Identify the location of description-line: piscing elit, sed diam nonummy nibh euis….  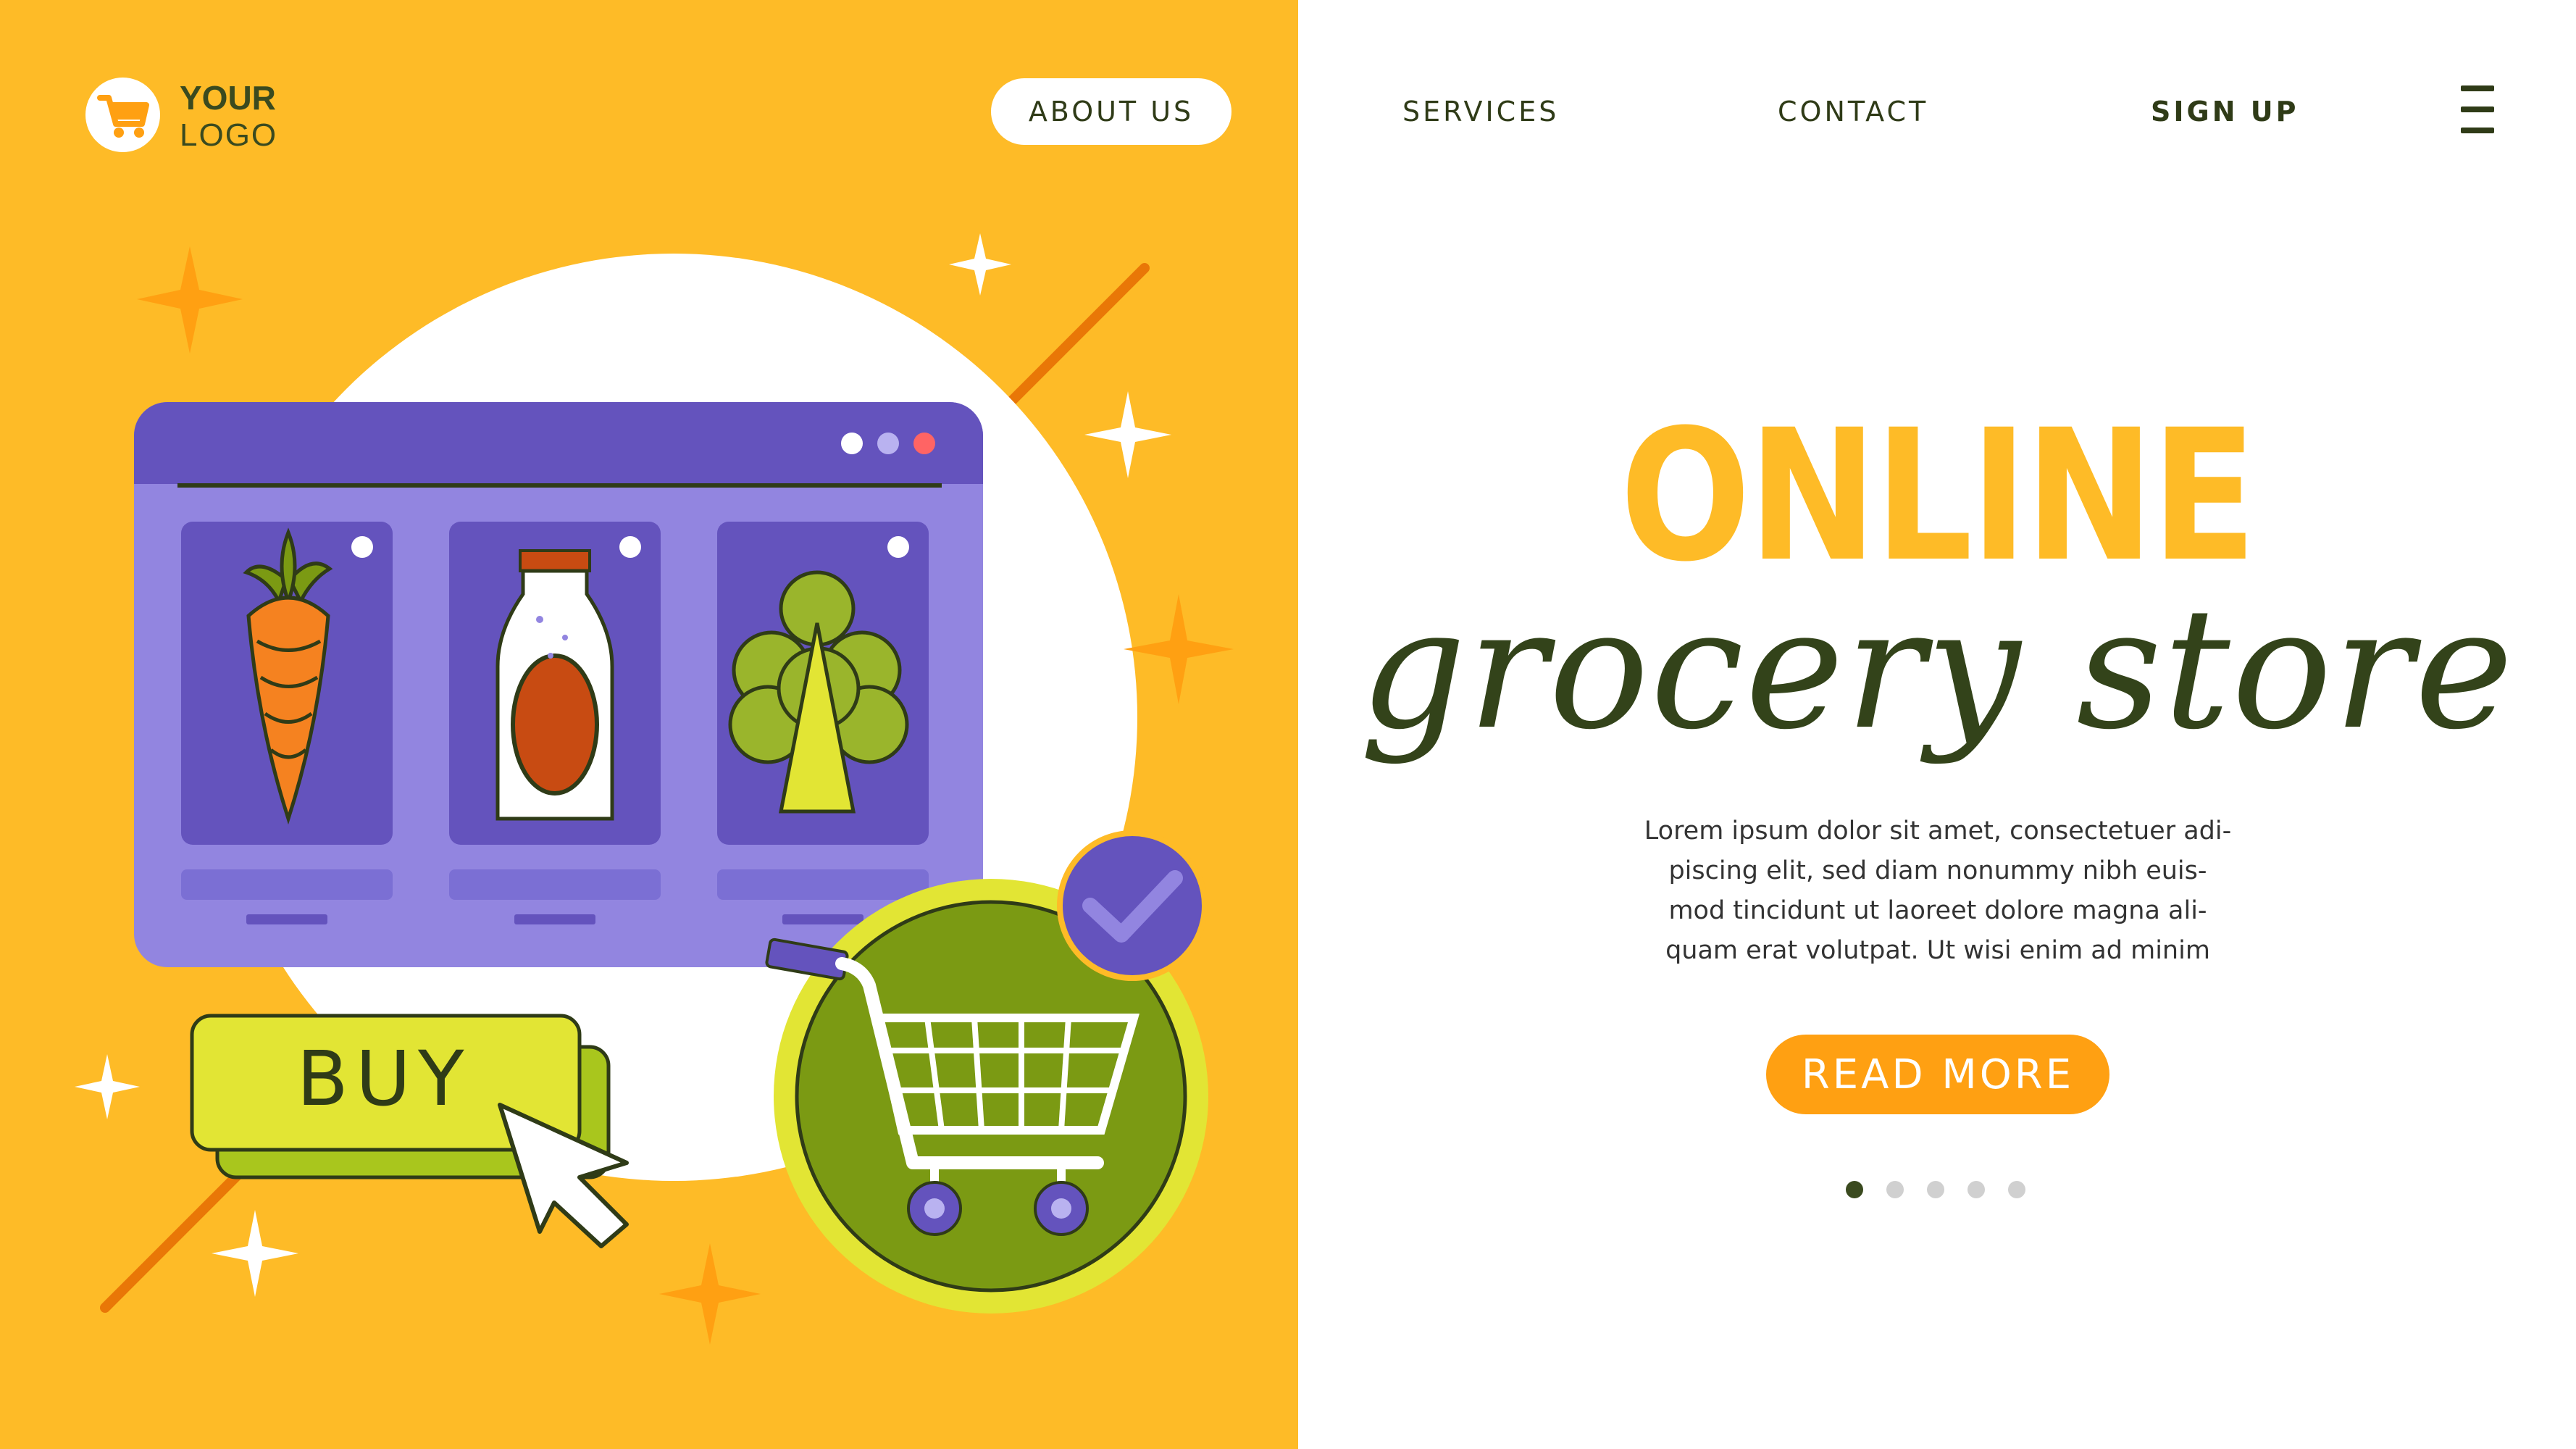
(1937, 871).